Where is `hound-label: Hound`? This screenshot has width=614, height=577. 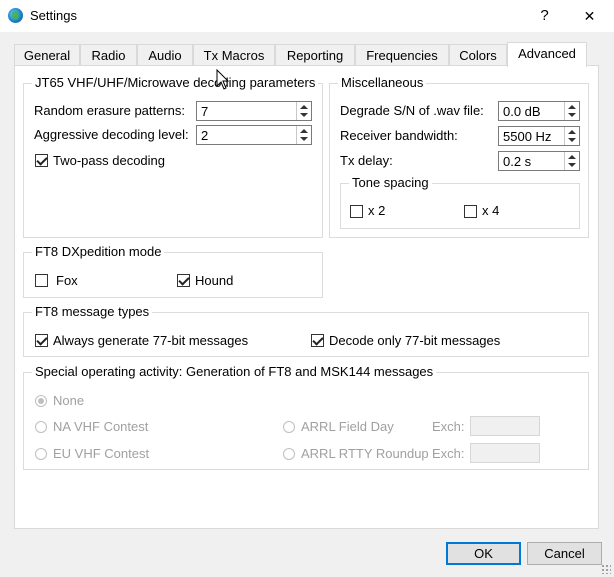
hound-label: Hound is located at coordinates (214, 280).